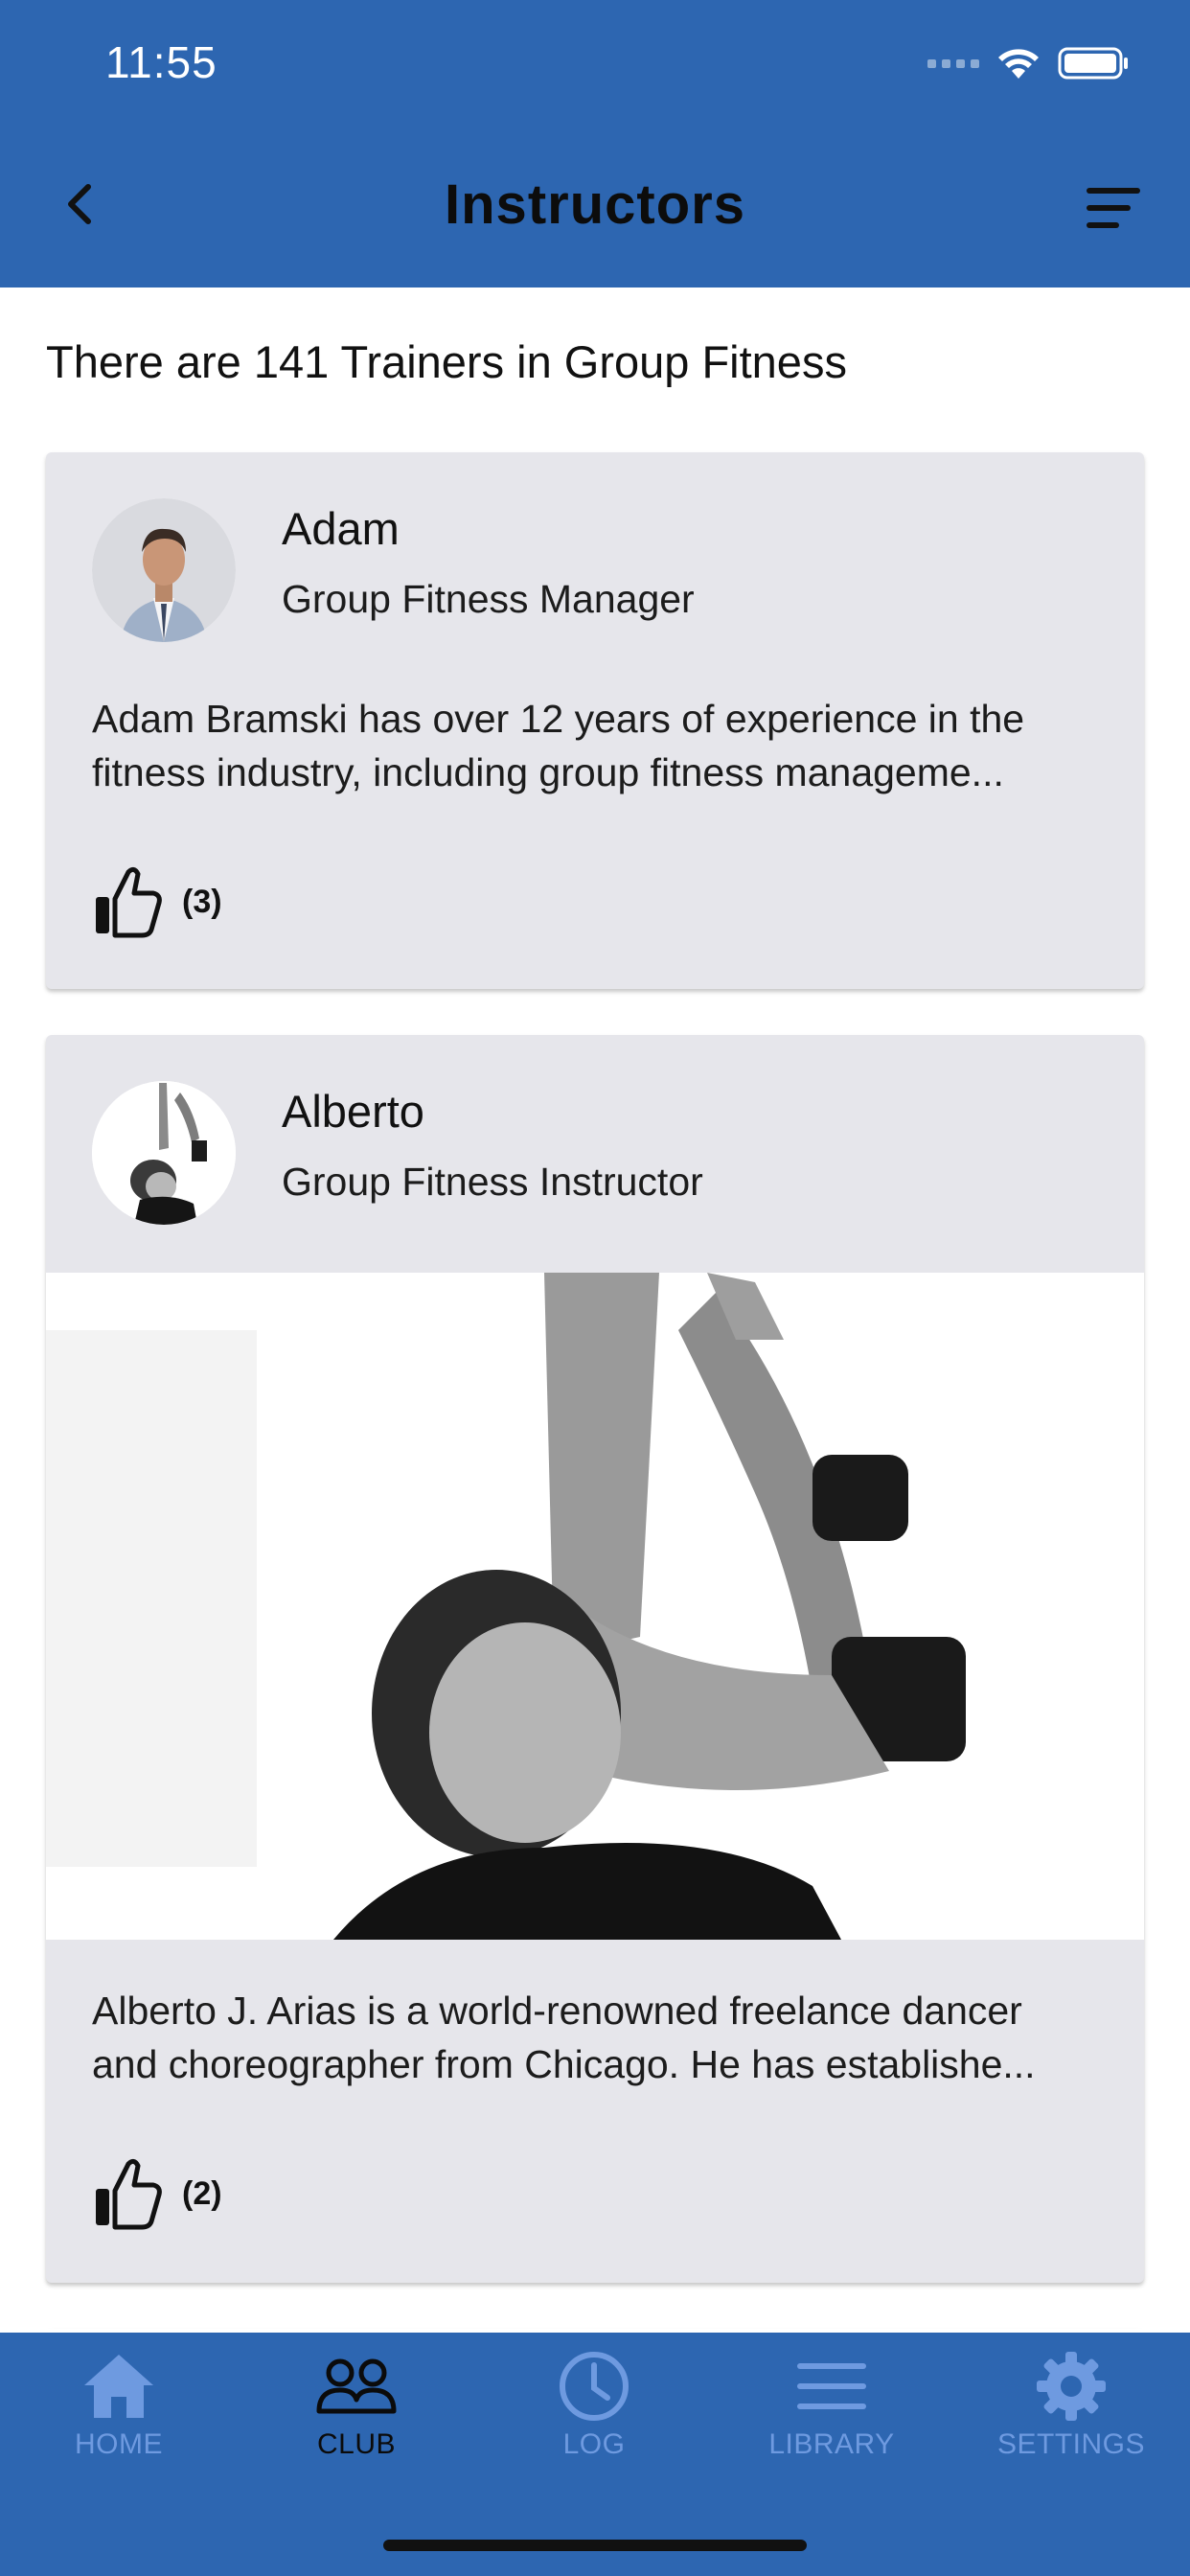 This screenshot has width=1190, height=2576. Describe the element at coordinates (119, 2386) in the screenshot. I see `home-icon` at that location.